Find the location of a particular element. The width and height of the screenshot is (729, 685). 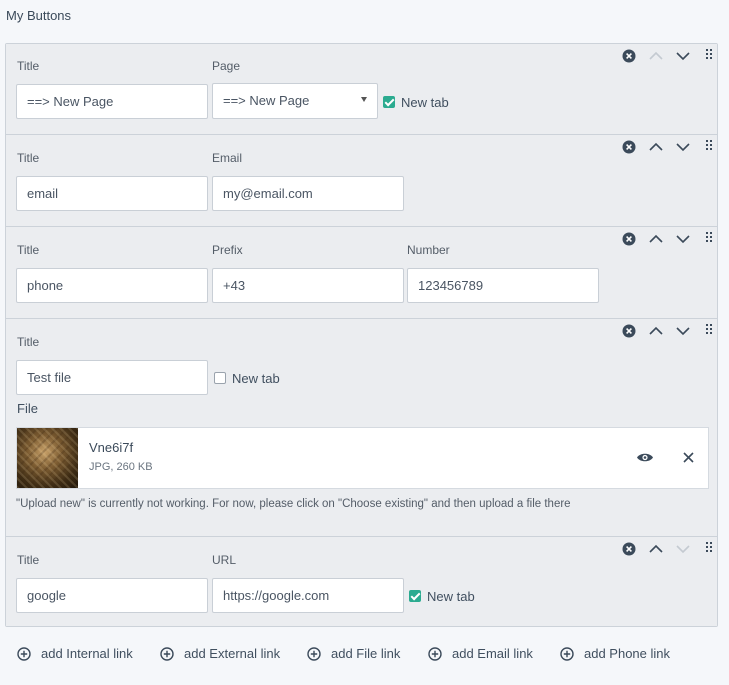

file-thumbnail is located at coordinates (47, 458).